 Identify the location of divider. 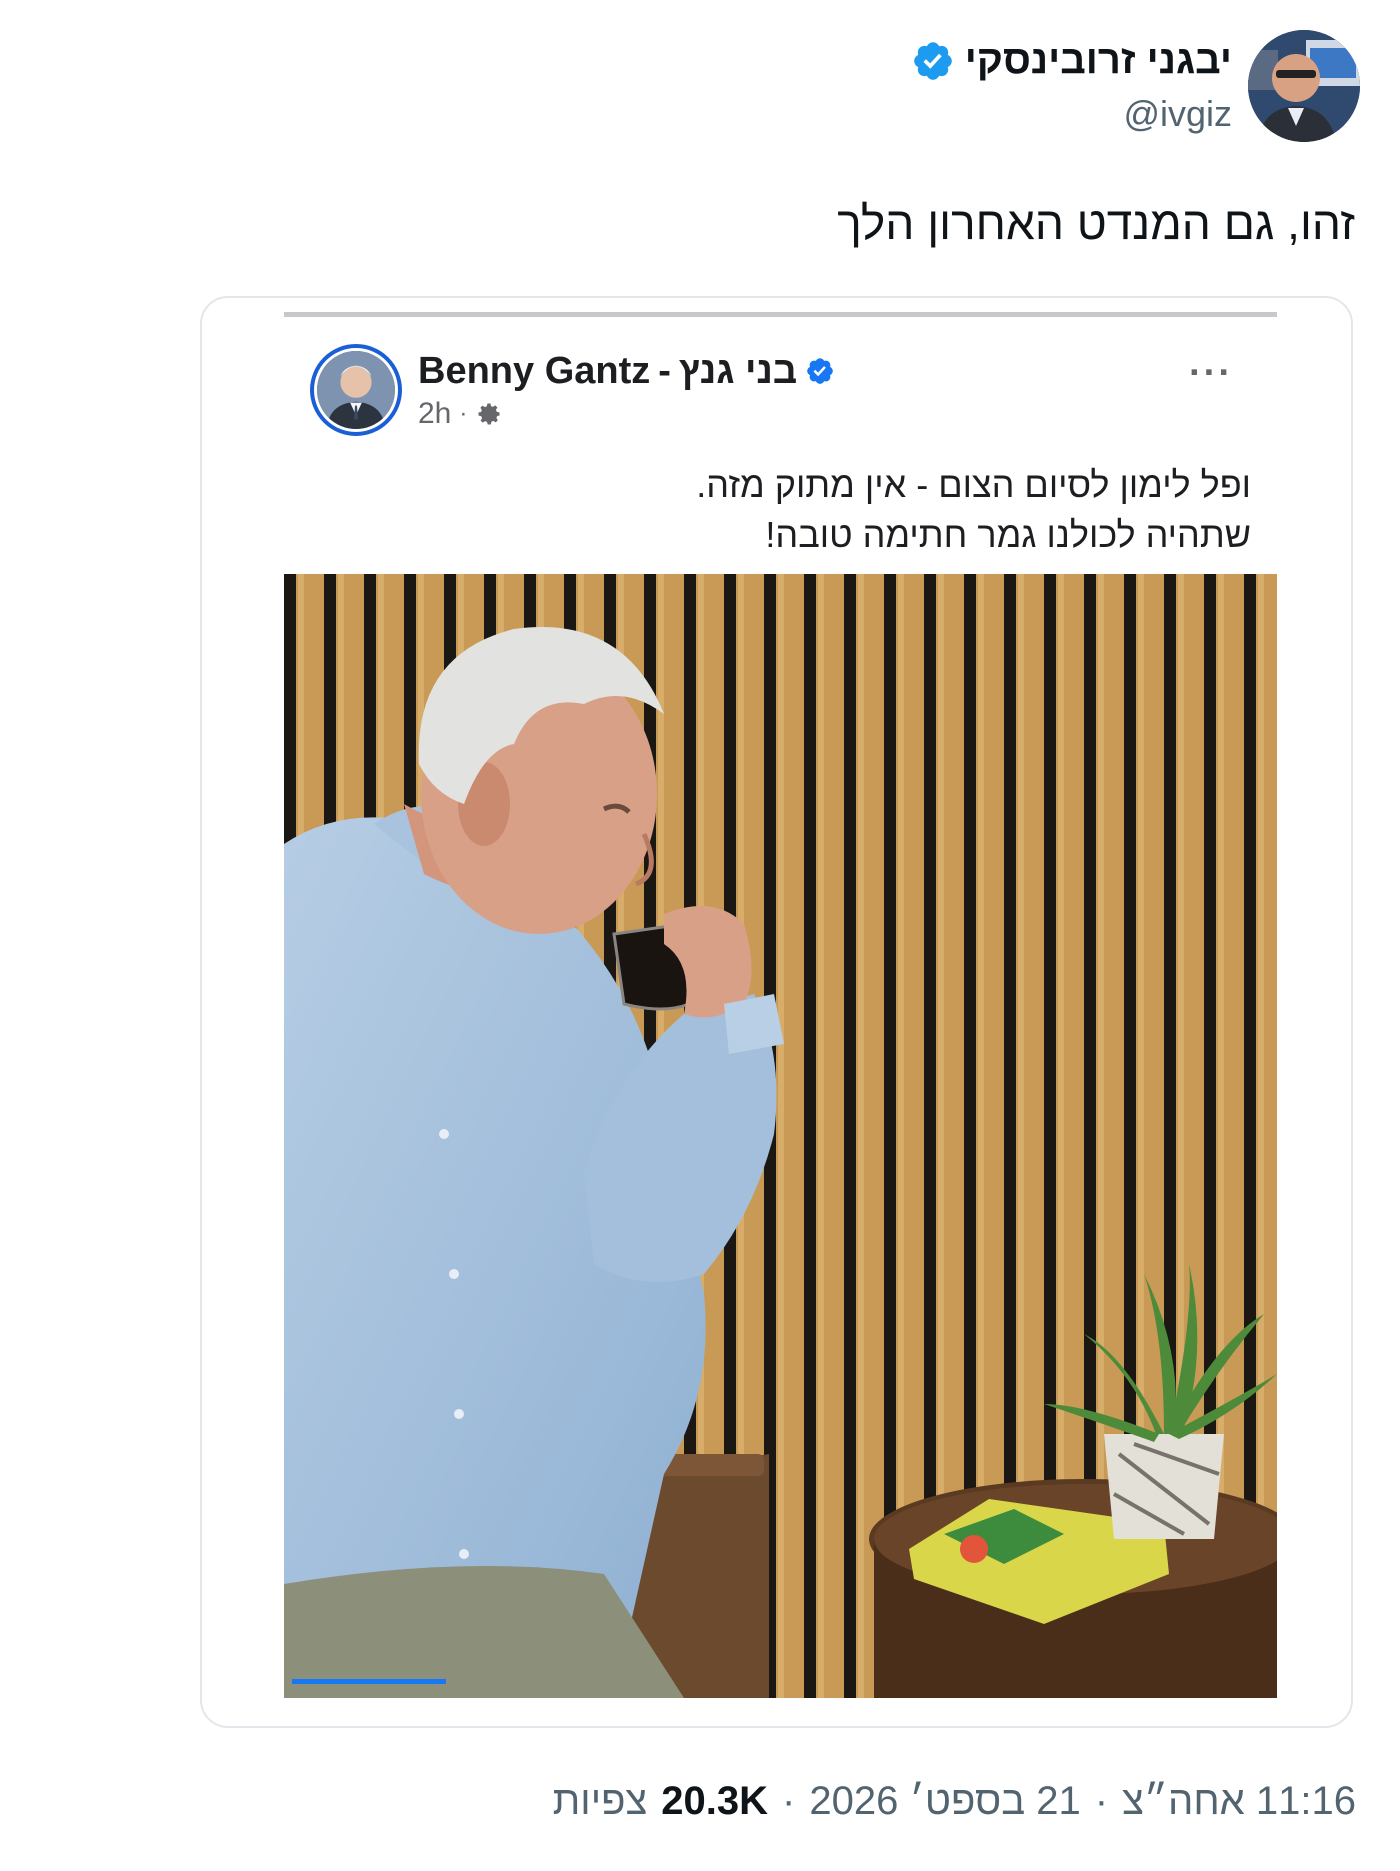
(780, 314).